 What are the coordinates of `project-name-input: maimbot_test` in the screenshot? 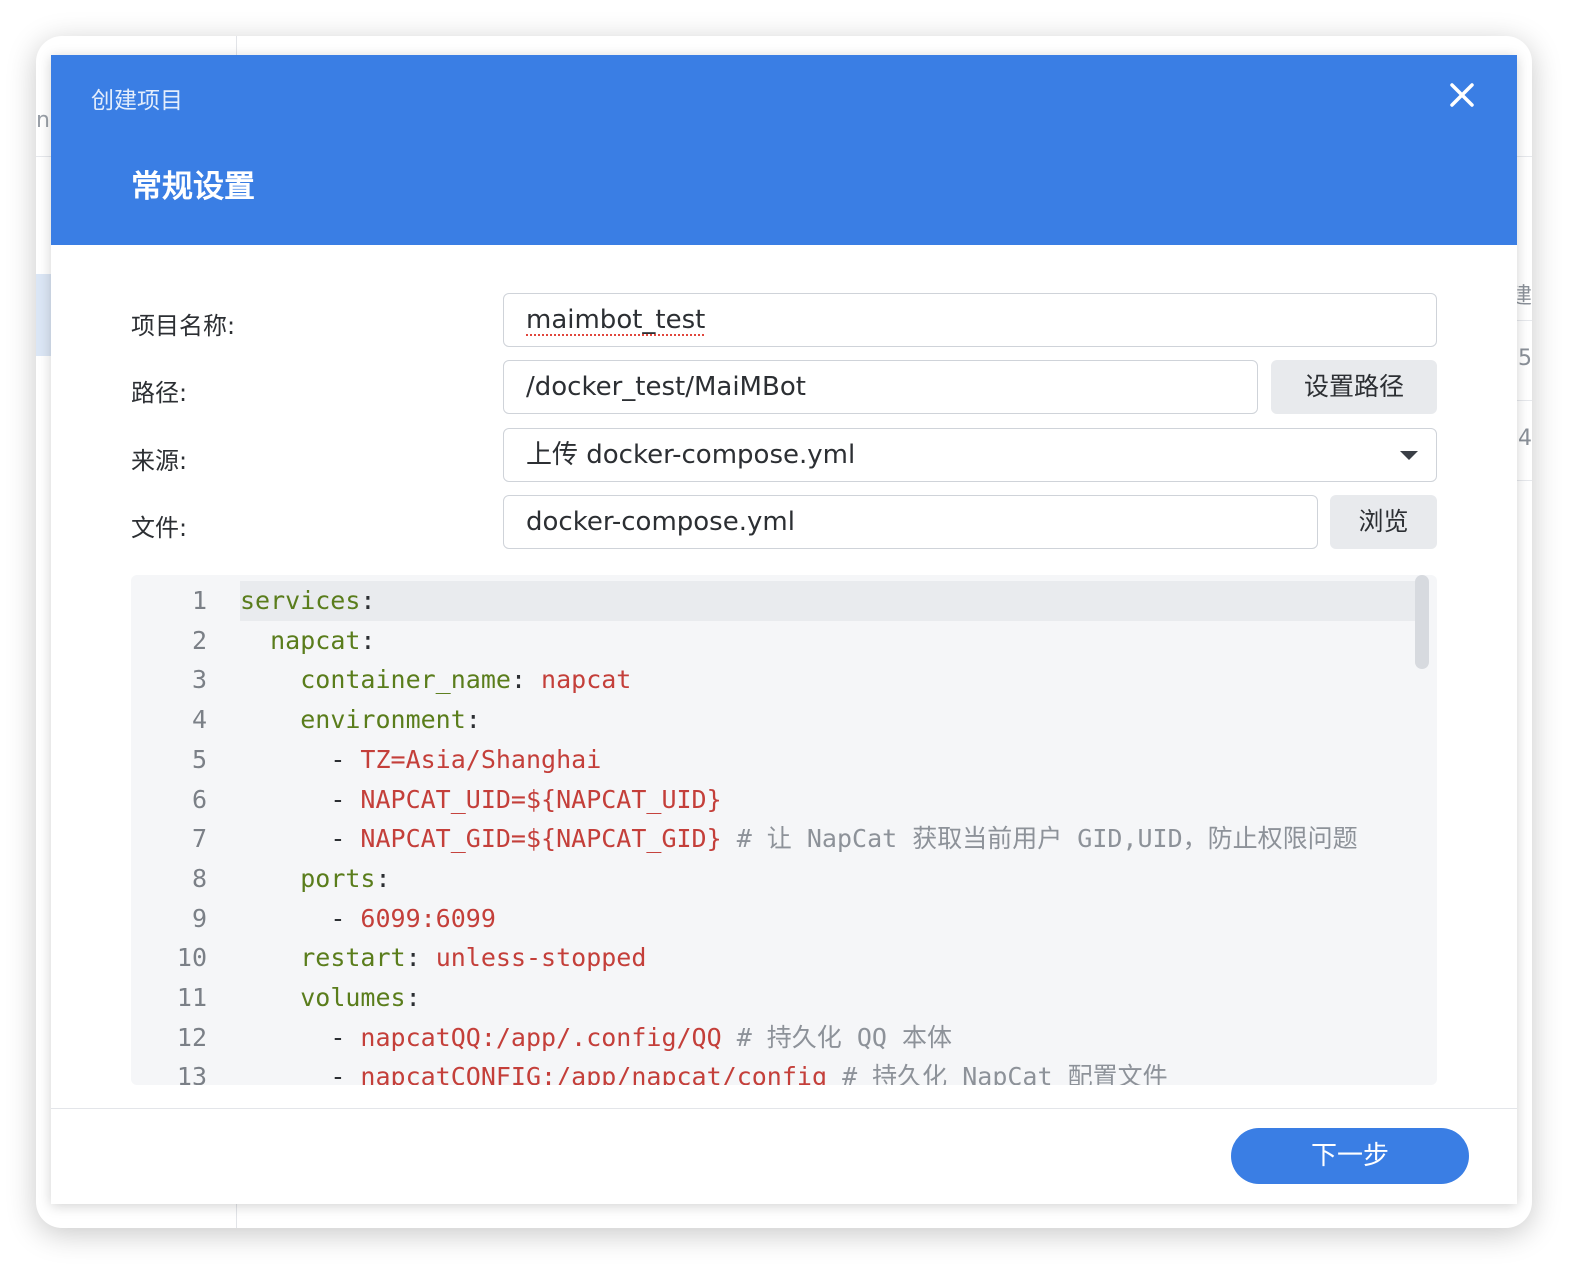 It's located at (970, 320).